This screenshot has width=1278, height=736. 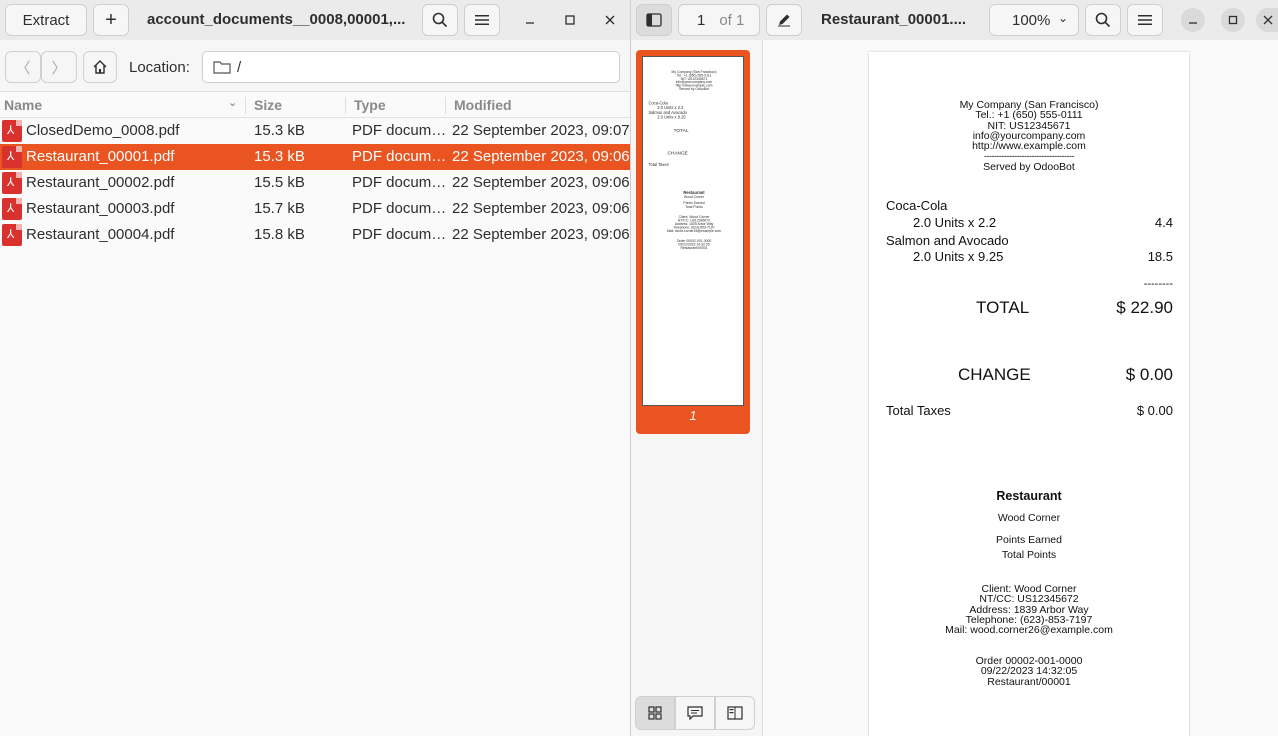 I want to click on file-name: Restaurant_00001.pdf, so click(x=100, y=156).